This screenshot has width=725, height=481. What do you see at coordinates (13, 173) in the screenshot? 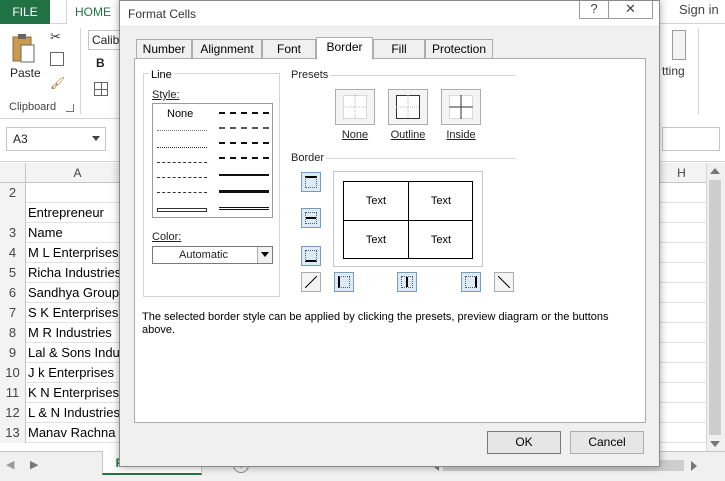
I see `select-all-corner` at bounding box center [13, 173].